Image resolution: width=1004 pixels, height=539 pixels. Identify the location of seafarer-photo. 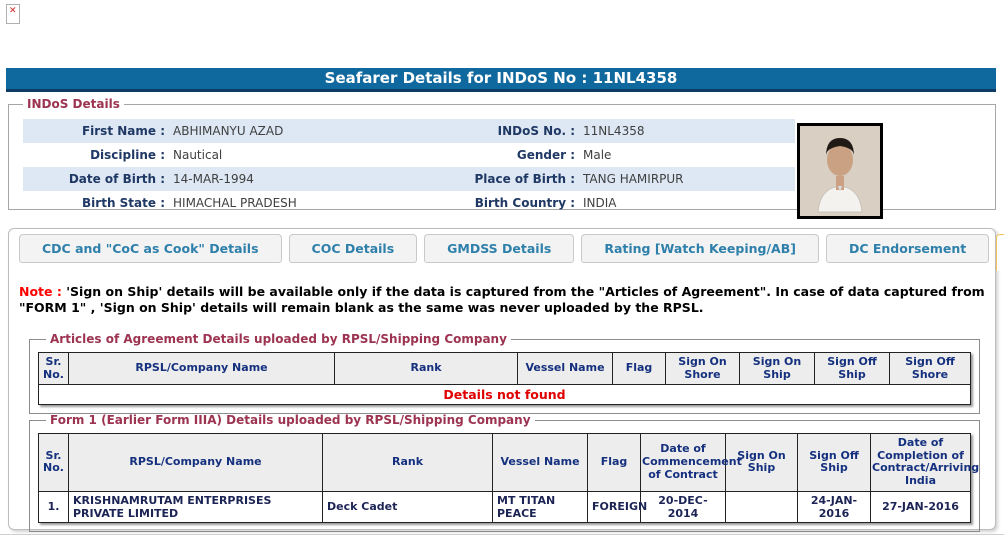
(840, 171).